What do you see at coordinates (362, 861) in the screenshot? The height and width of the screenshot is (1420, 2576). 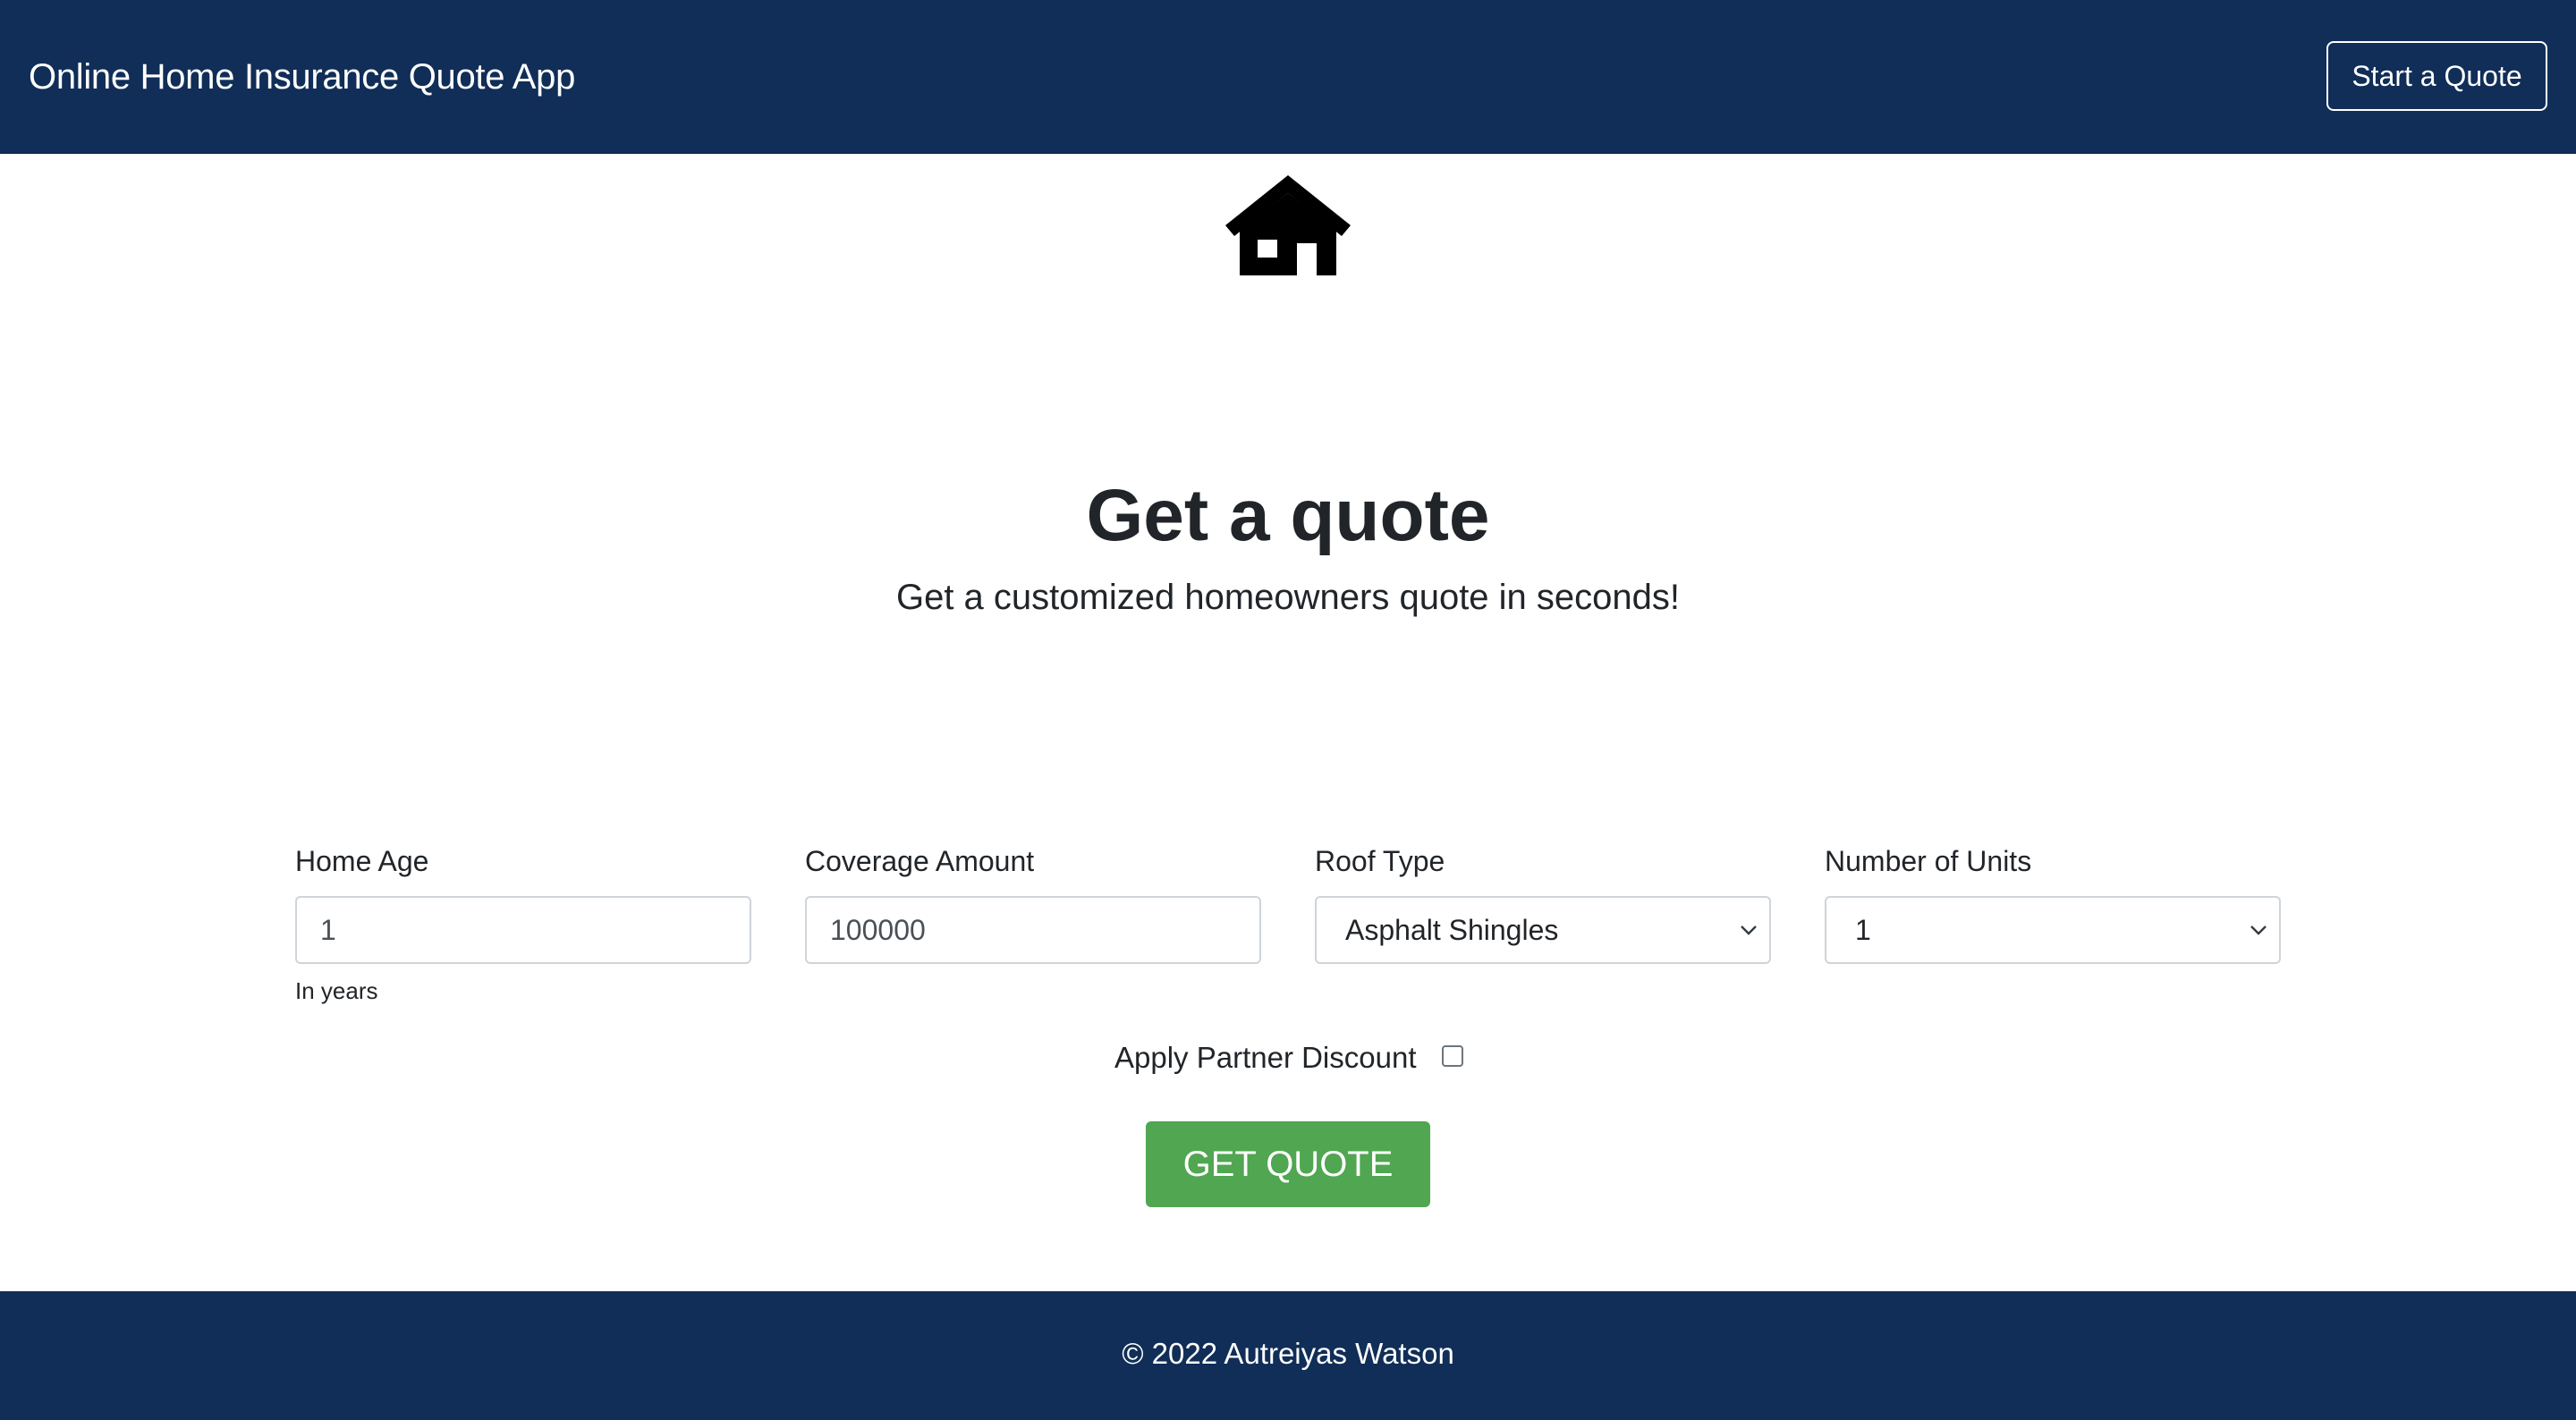 I see `home-age-label: Home Age` at bounding box center [362, 861].